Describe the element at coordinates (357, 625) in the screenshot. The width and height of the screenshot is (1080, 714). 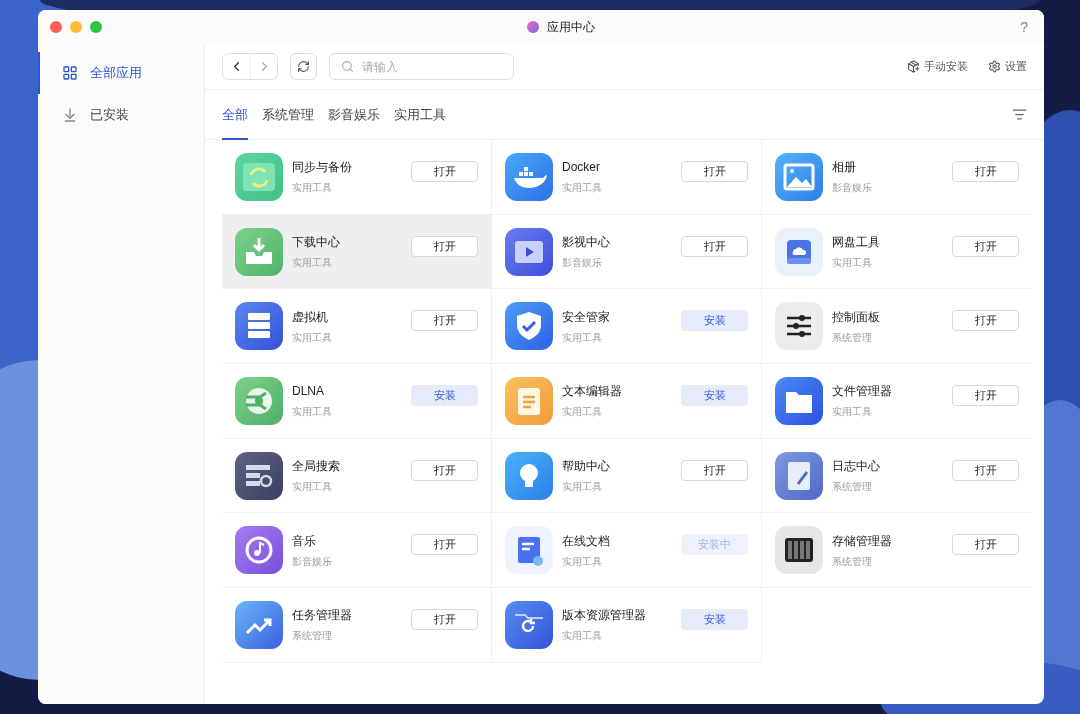
I see `app-card: 任务管理器 系统管理 打开` at that location.